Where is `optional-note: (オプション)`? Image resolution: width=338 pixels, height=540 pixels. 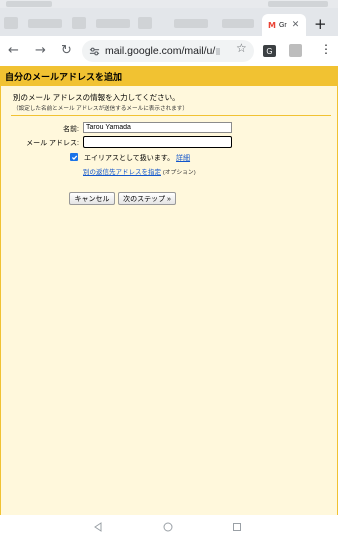 optional-note: (オプション) is located at coordinates (179, 173).